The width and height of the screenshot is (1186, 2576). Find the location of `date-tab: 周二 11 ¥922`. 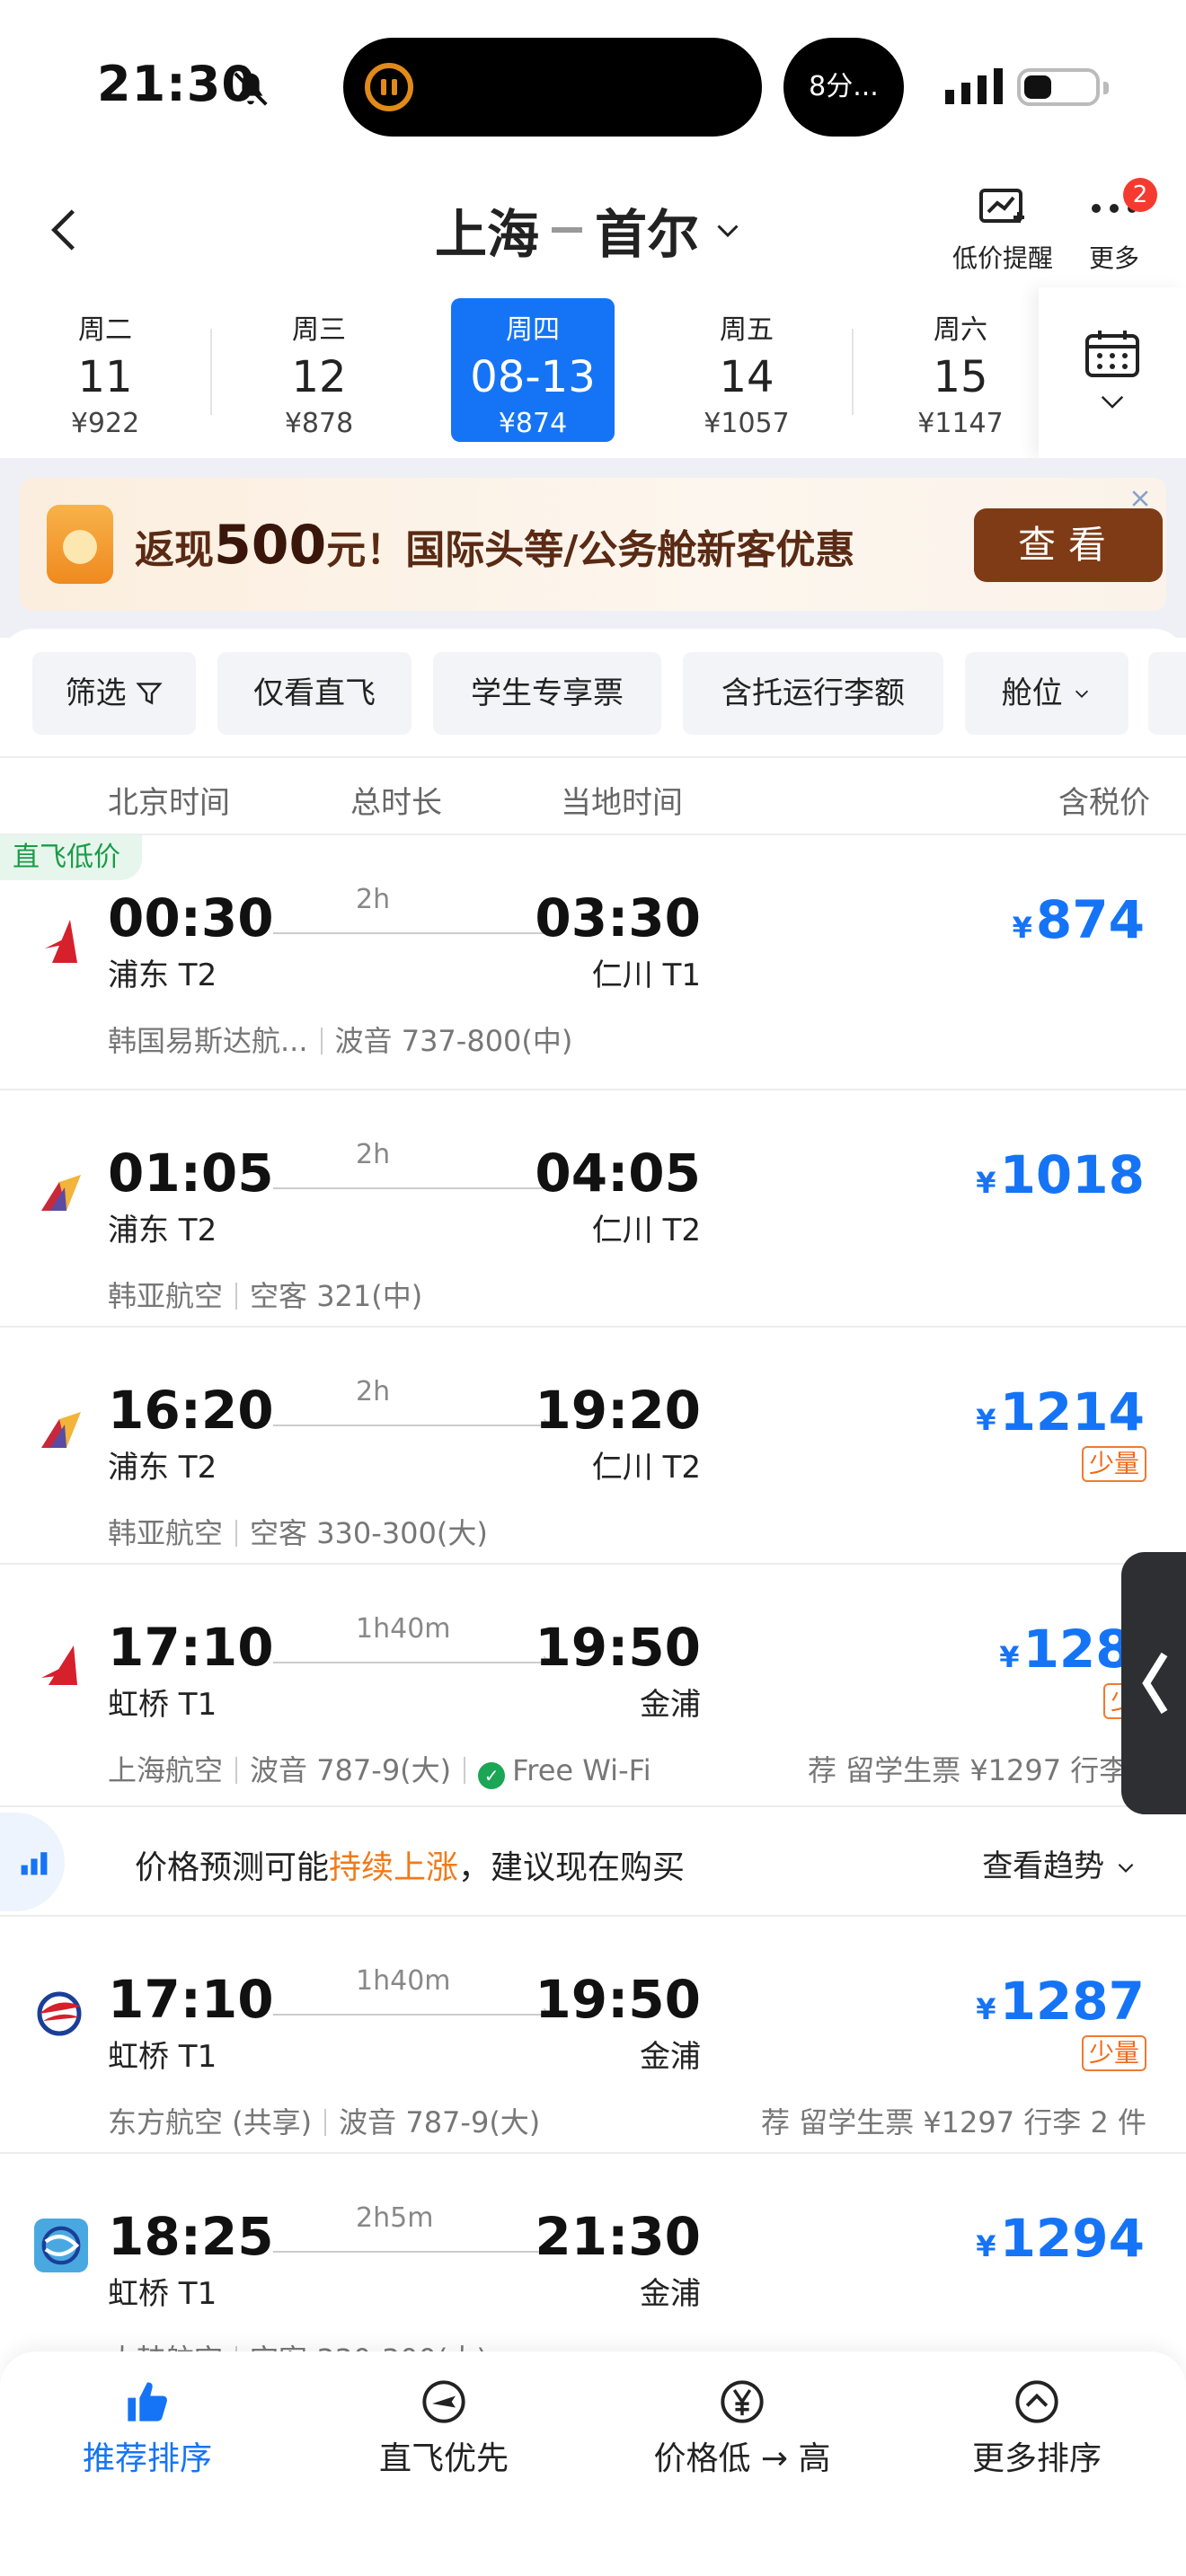

date-tab: 周二 11 ¥922 is located at coordinates (105, 370).